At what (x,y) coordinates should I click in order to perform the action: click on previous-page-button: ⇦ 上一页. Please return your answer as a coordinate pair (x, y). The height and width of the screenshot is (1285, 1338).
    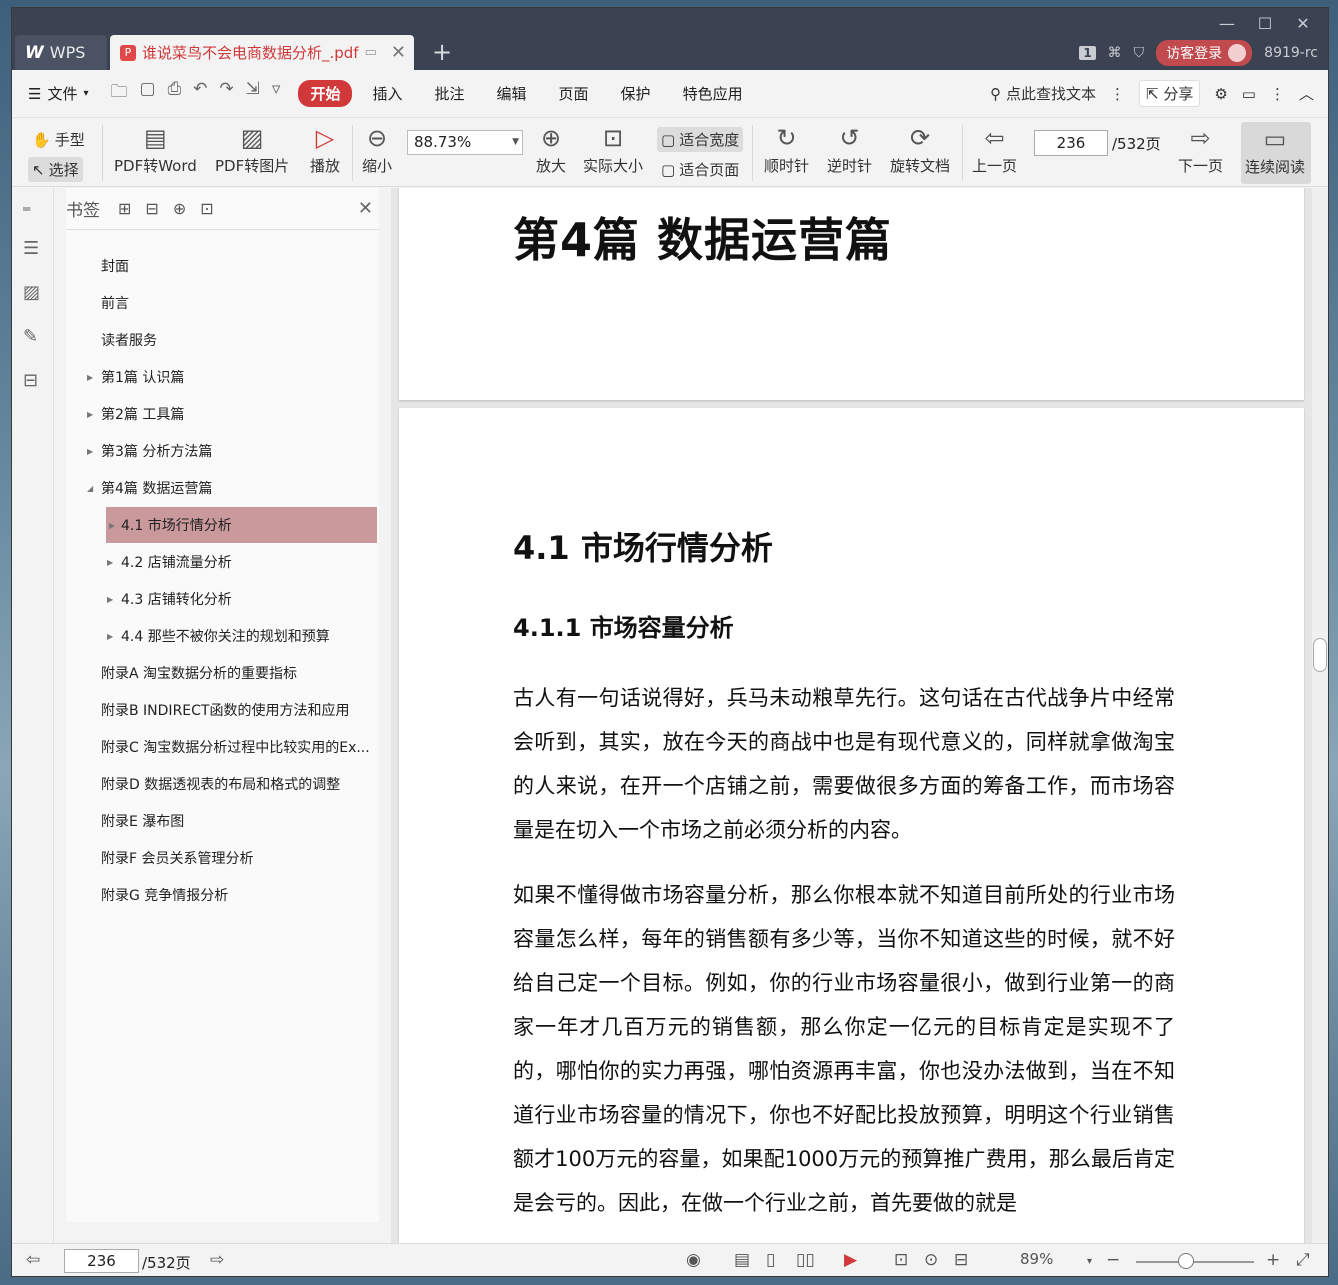
    Looking at the image, I should click on (994, 148).